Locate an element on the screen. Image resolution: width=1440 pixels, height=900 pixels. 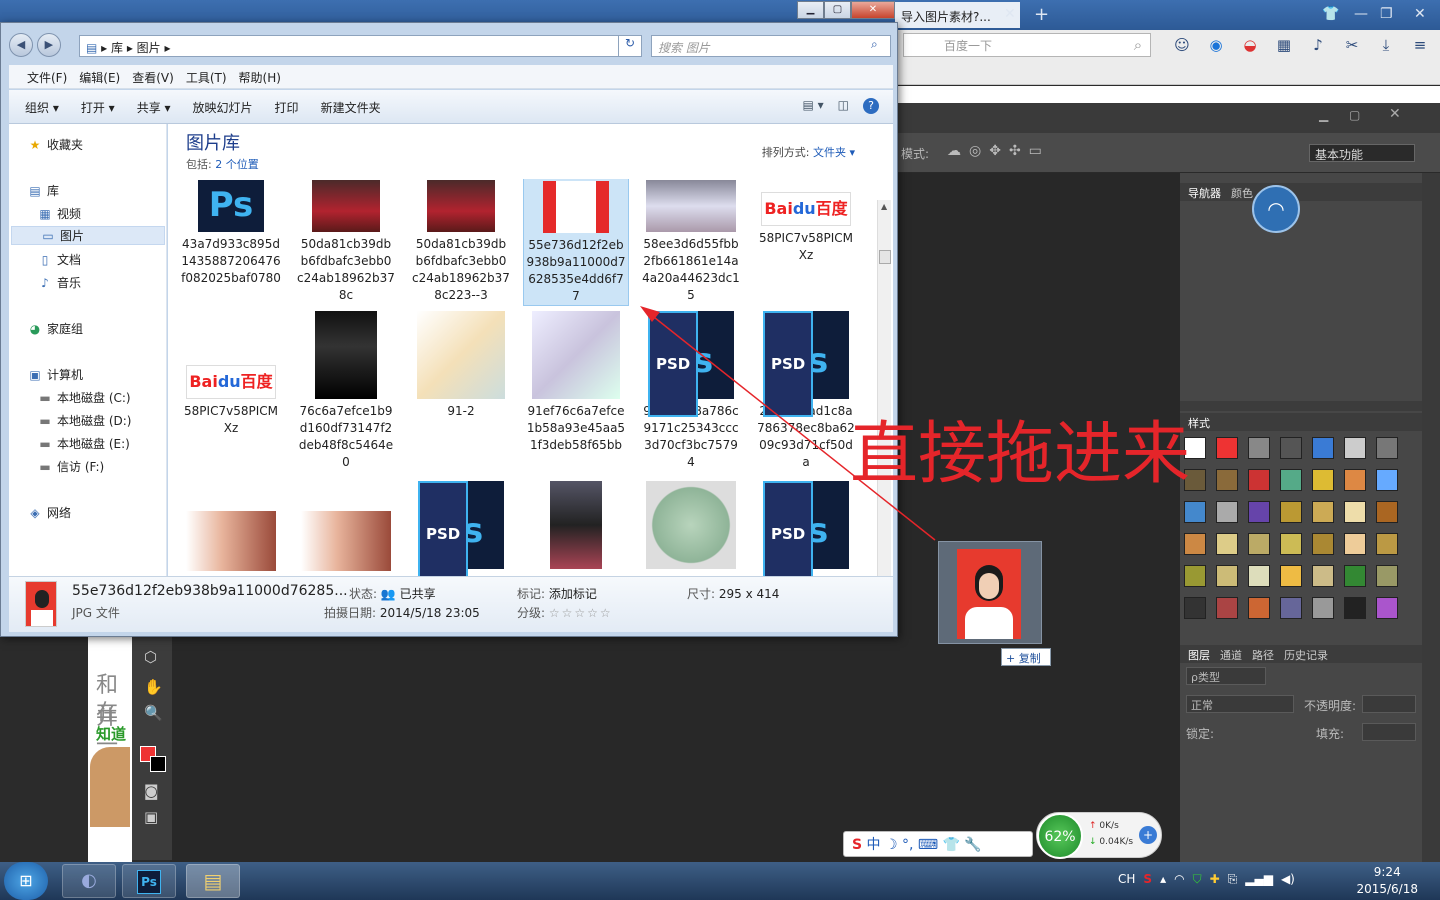
folder-icon: ▤ is located at coordinates (213, 881).